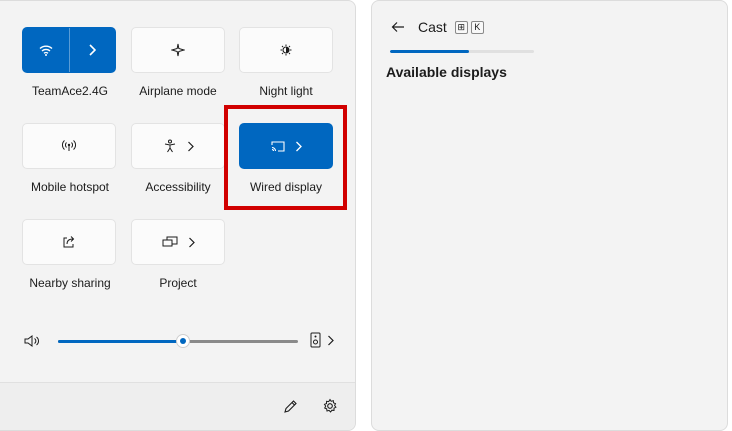 This screenshot has width=732, height=431. What do you see at coordinates (177, 406) in the screenshot?
I see `quick-settings-footer` at bounding box center [177, 406].